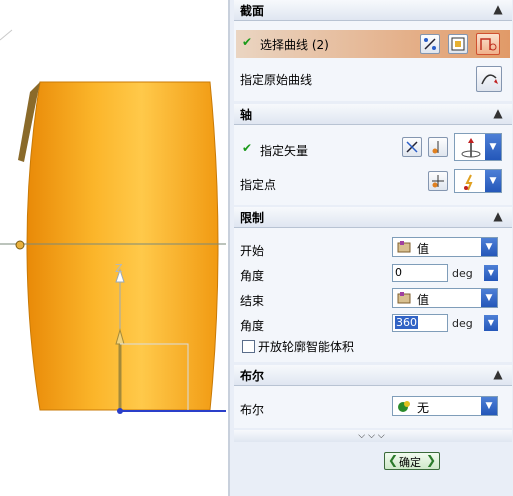 The height and width of the screenshot is (496, 513). I want to click on ok-arrow-right-icon: ❯, so click(430, 460).